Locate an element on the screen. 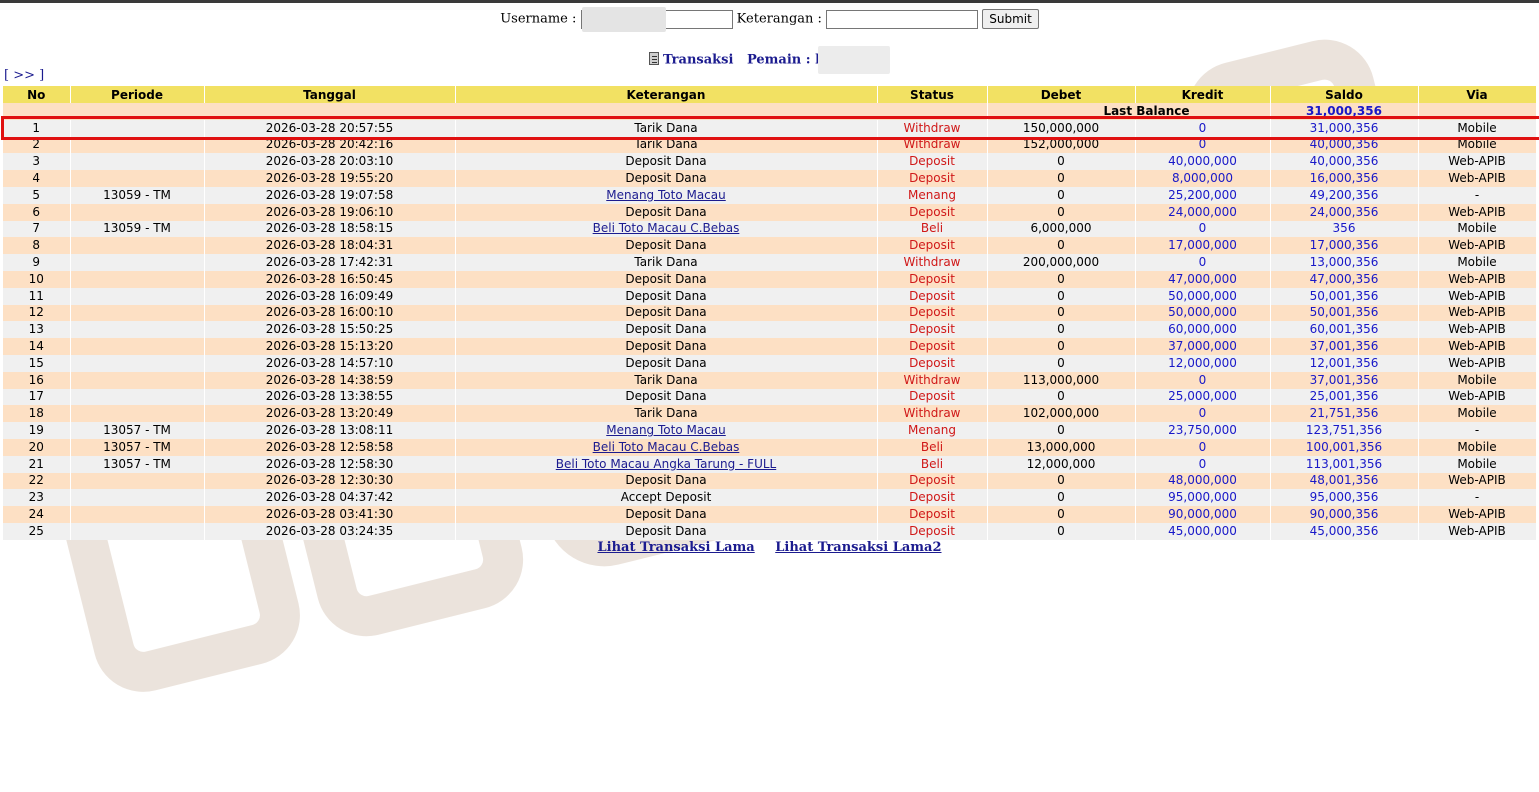 This screenshot has height=792, width=1539. next-page-link: [ >> ] is located at coordinates (24, 75).